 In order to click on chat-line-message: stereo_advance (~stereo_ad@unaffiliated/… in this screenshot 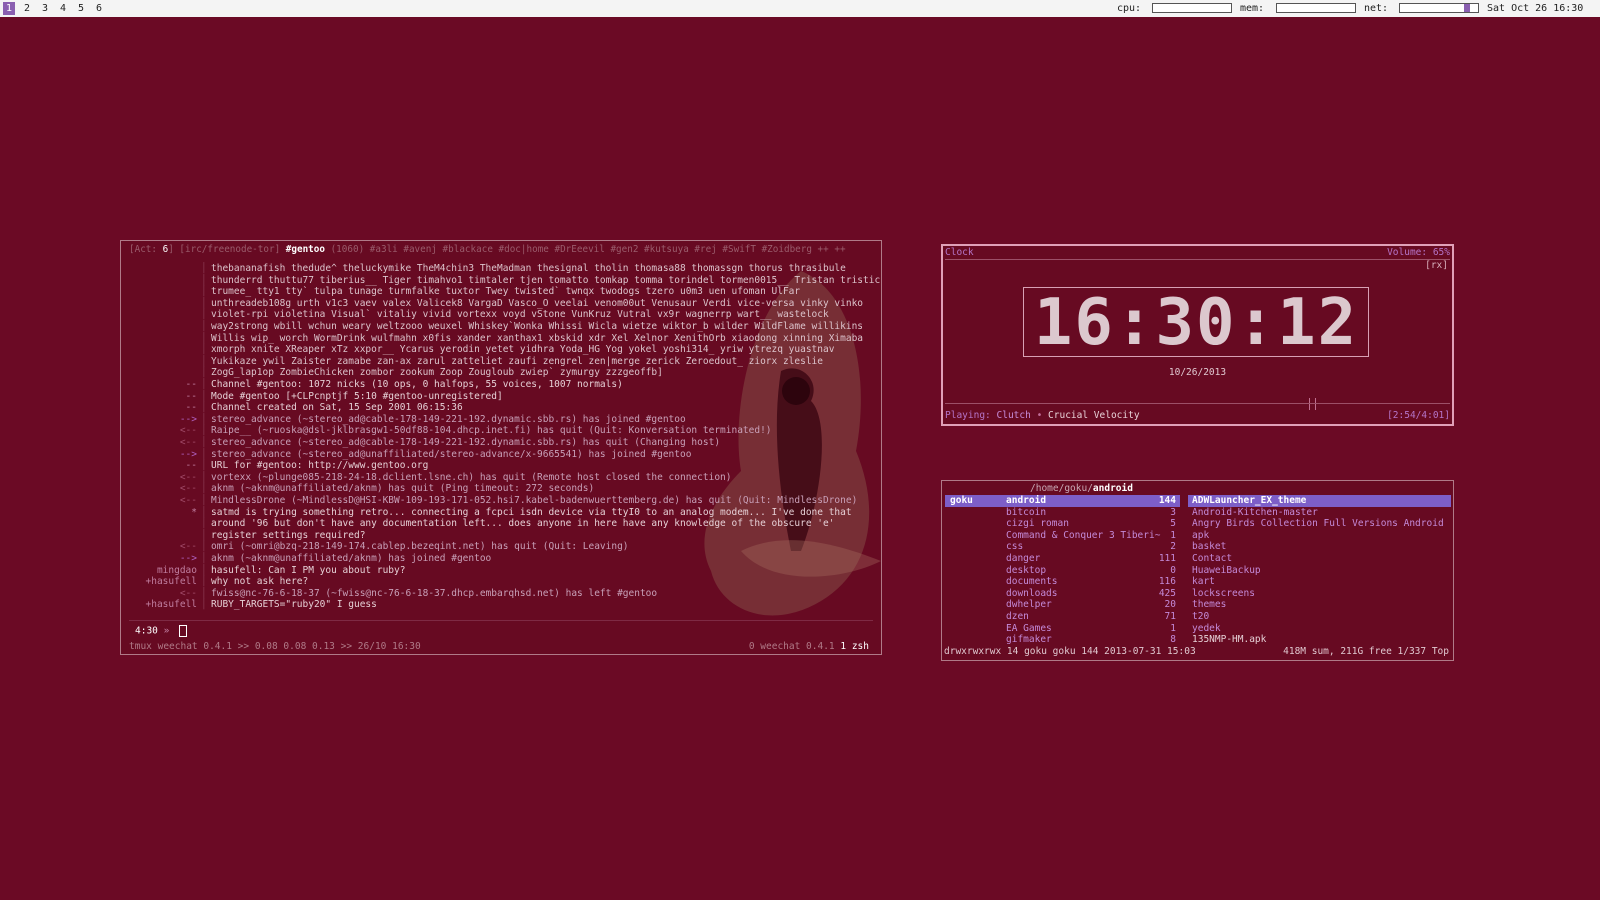, I will do `click(451, 454)`.